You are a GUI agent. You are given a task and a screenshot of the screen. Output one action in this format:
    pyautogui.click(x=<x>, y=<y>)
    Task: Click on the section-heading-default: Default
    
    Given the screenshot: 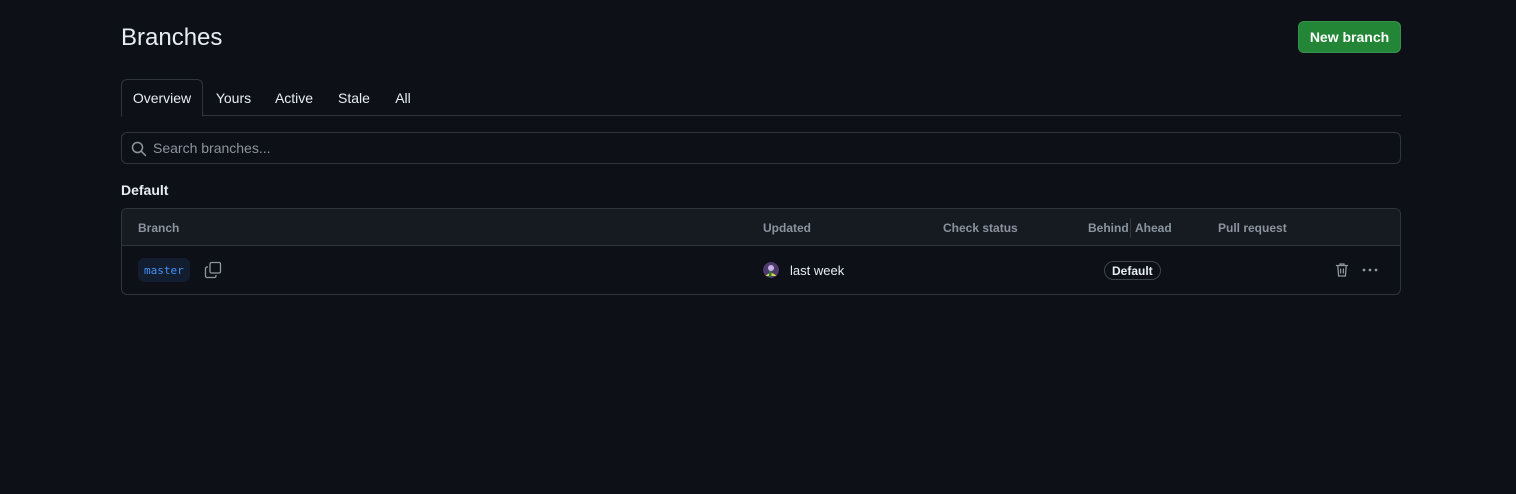 What is the action you would take?
    pyautogui.click(x=145, y=190)
    